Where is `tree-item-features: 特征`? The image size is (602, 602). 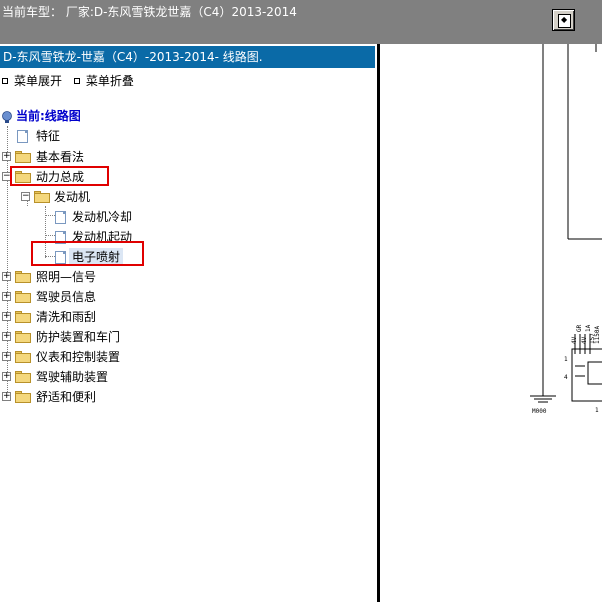 tree-item-features: 特征 is located at coordinates (60, 136).